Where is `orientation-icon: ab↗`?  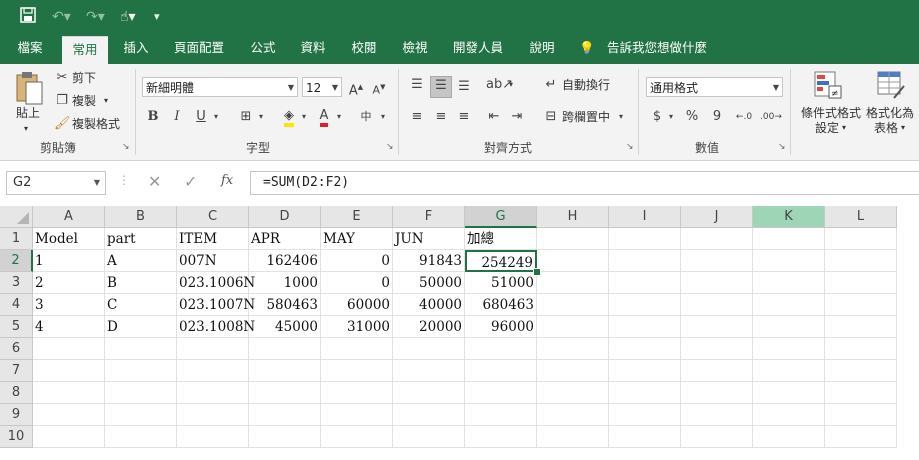 orientation-icon: ab↗ is located at coordinates (499, 85).